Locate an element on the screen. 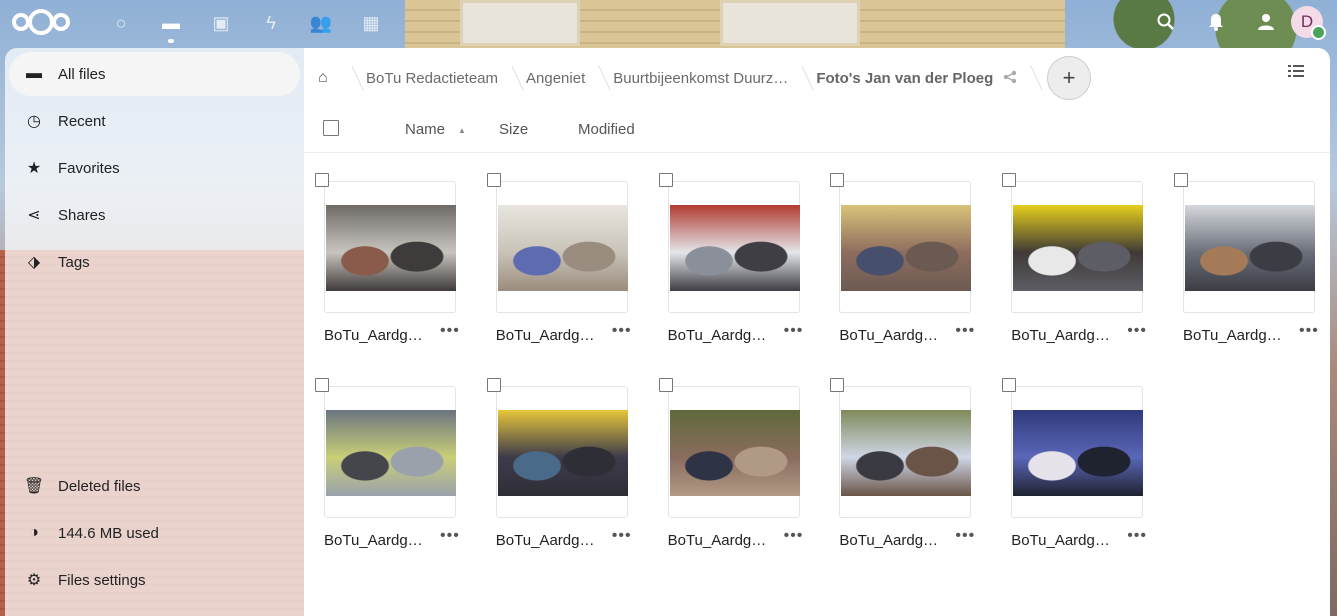 This screenshot has width=1337, height=616. new-file-button: + is located at coordinates (1069, 78).